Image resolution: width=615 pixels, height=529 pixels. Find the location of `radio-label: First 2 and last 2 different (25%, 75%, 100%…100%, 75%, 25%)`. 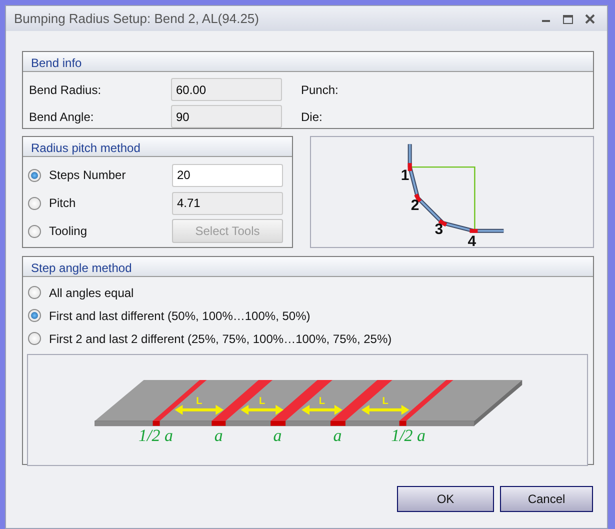

radio-label: First 2 and last 2 different (25%, 75%, 100%…100%, 75%, 25%) is located at coordinates (220, 339).